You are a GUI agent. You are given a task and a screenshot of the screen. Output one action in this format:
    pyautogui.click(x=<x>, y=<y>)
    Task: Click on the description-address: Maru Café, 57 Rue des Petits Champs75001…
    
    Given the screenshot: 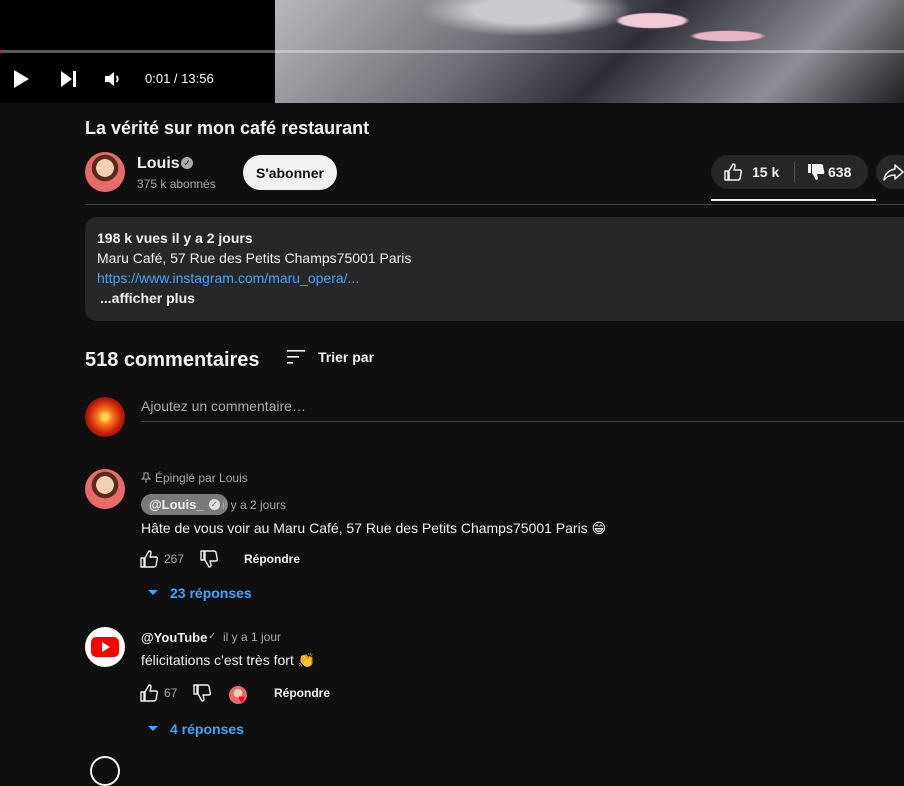 What is the action you would take?
    pyautogui.click(x=254, y=258)
    